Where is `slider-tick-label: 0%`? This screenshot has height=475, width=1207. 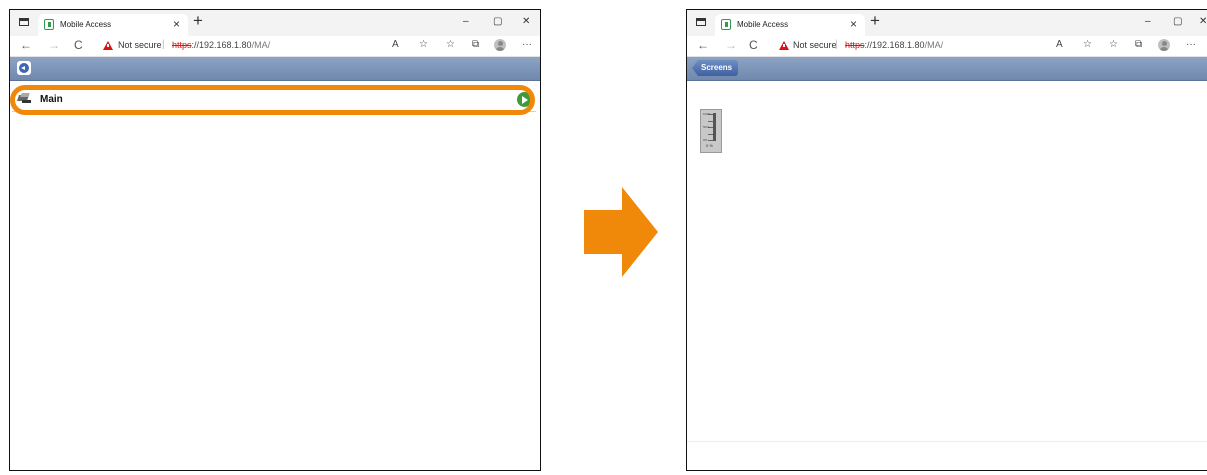 slider-tick-label: 0% is located at coordinates (705, 140).